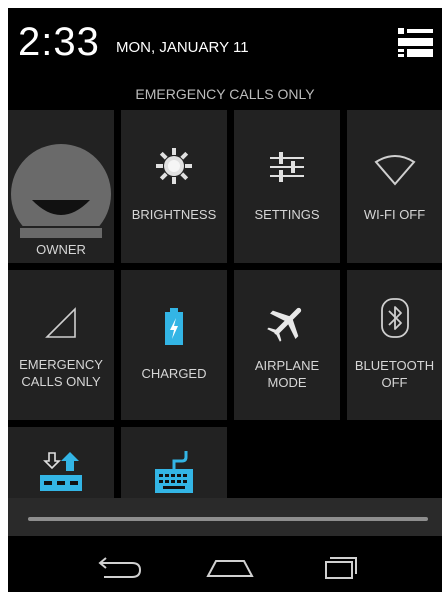 The image size is (442, 592). I want to click on tile-signal: EMERGENCY CALLS ONLY, so click(61, 345).